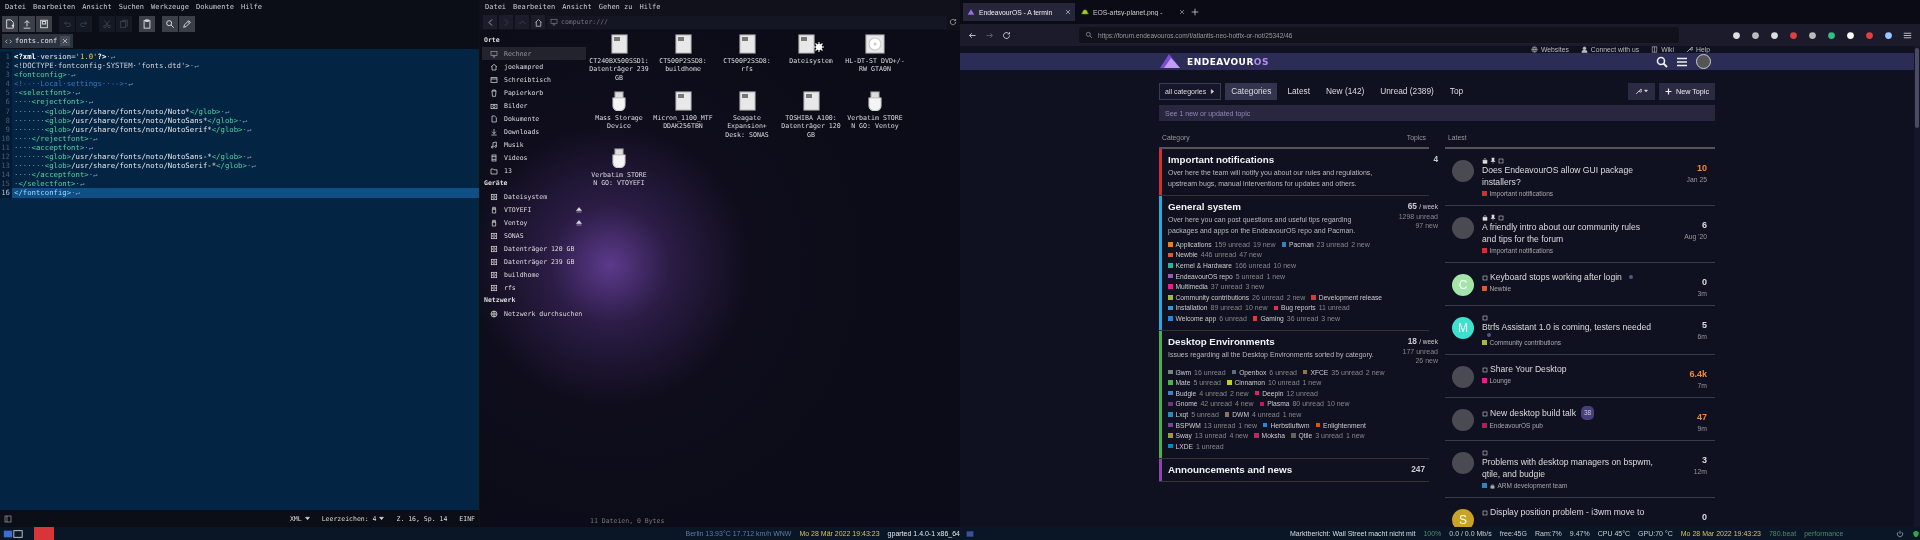  What do you see at coordinates (1655, 49) in the screenshot?
I see `book-icon` at bounding box center [1655, 49].